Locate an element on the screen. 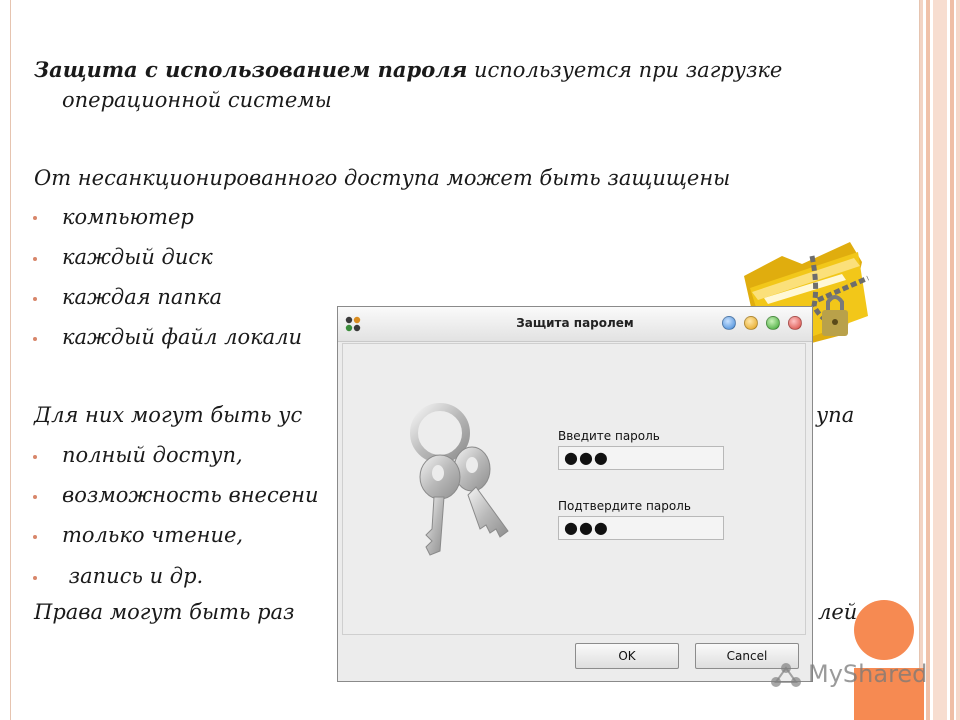  confirm-password-label: Подтвердите пароль is located at coordinates (624, 506).